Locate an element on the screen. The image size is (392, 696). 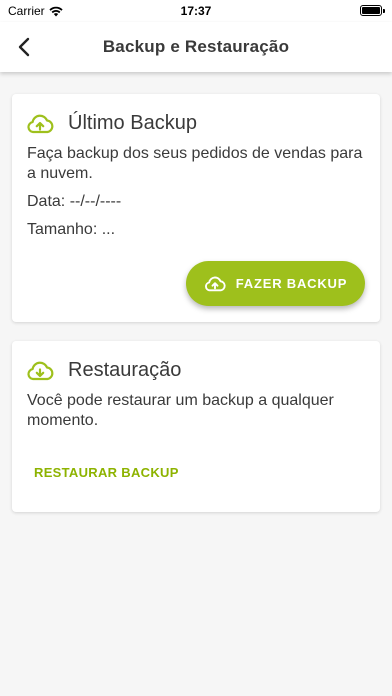
restore-card-header: Restauração is located at coordinates (103, 370).